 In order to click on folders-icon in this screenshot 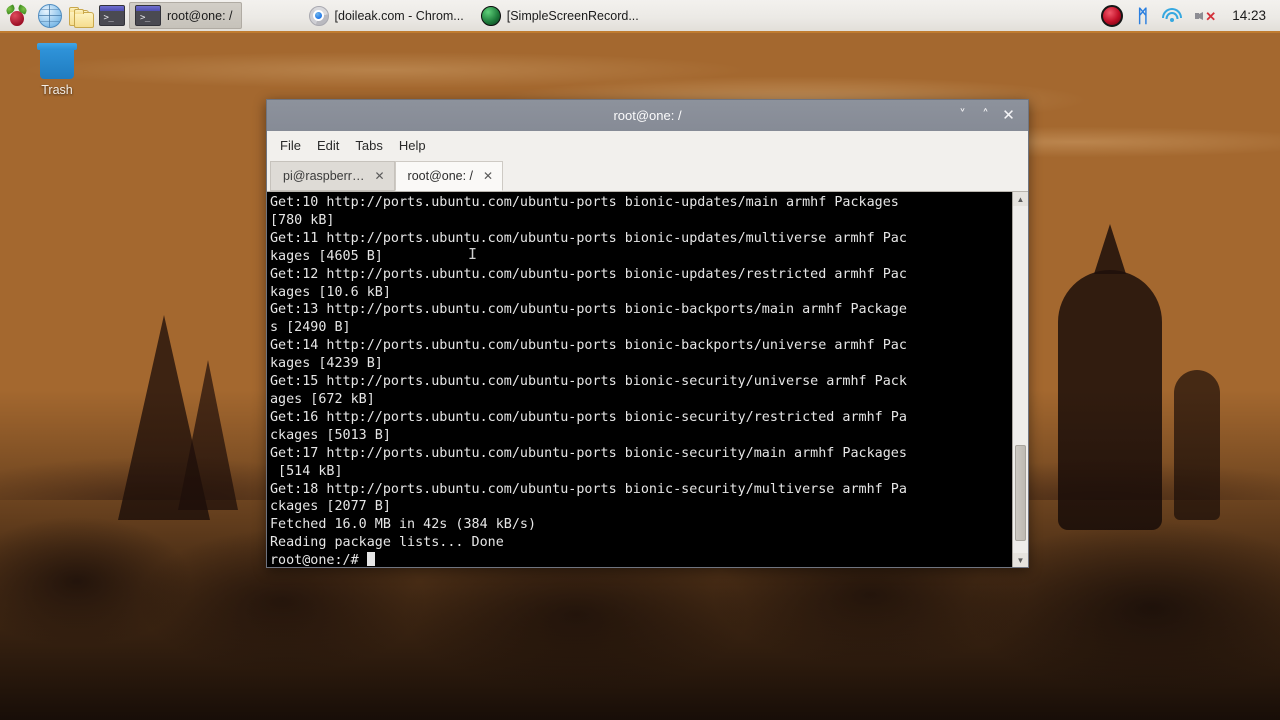, I will do `click(81, 17)`.